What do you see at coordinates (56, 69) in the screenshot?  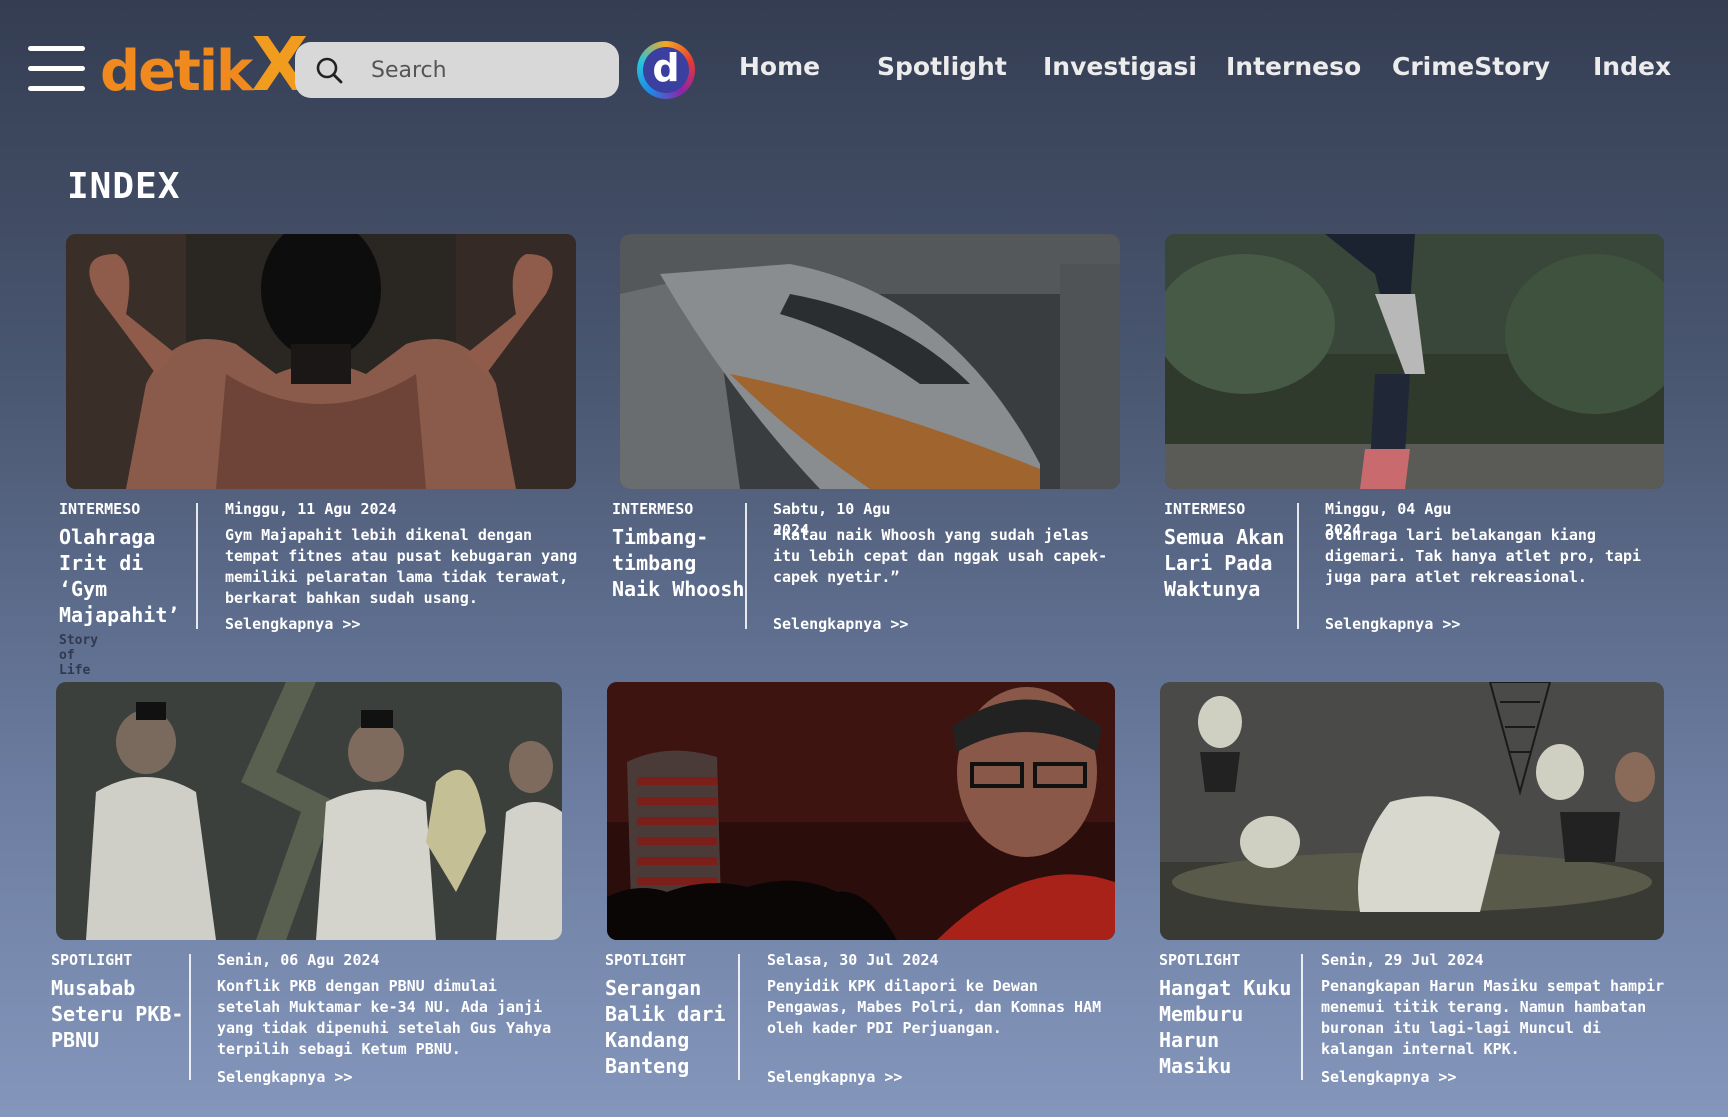 I see `hamburger-menu-icon` at bounding box center [56, 69].